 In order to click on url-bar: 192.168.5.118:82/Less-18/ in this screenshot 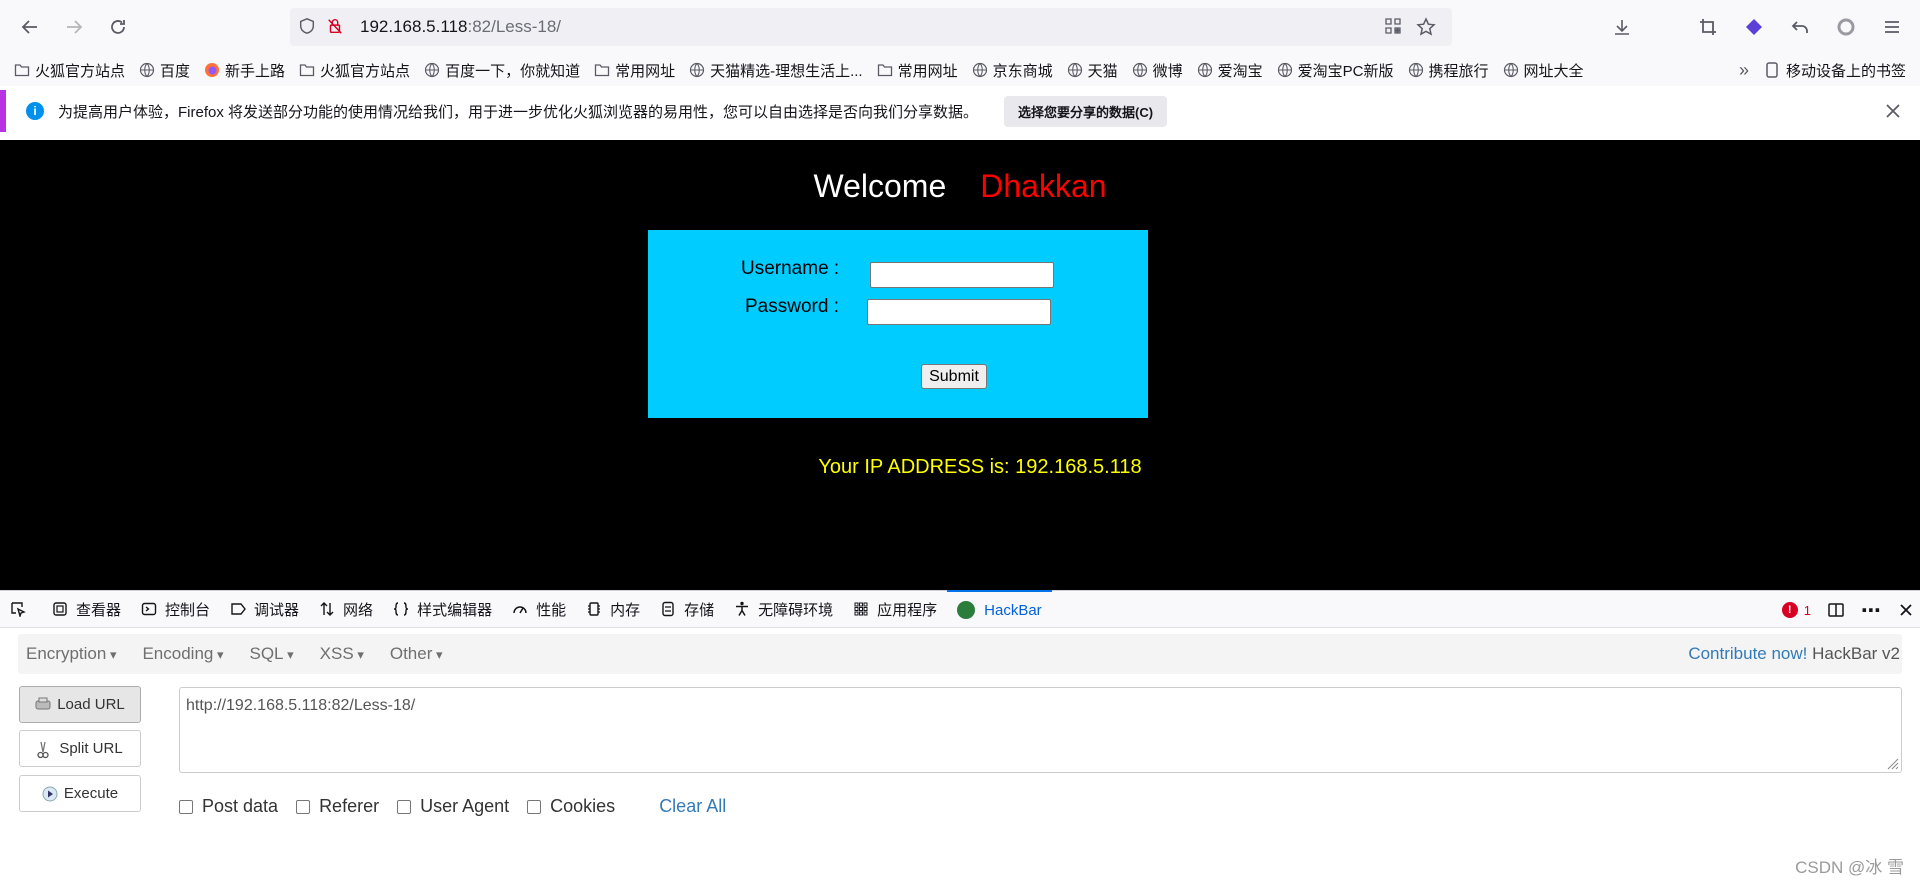, I will do `click(871, 27)`.